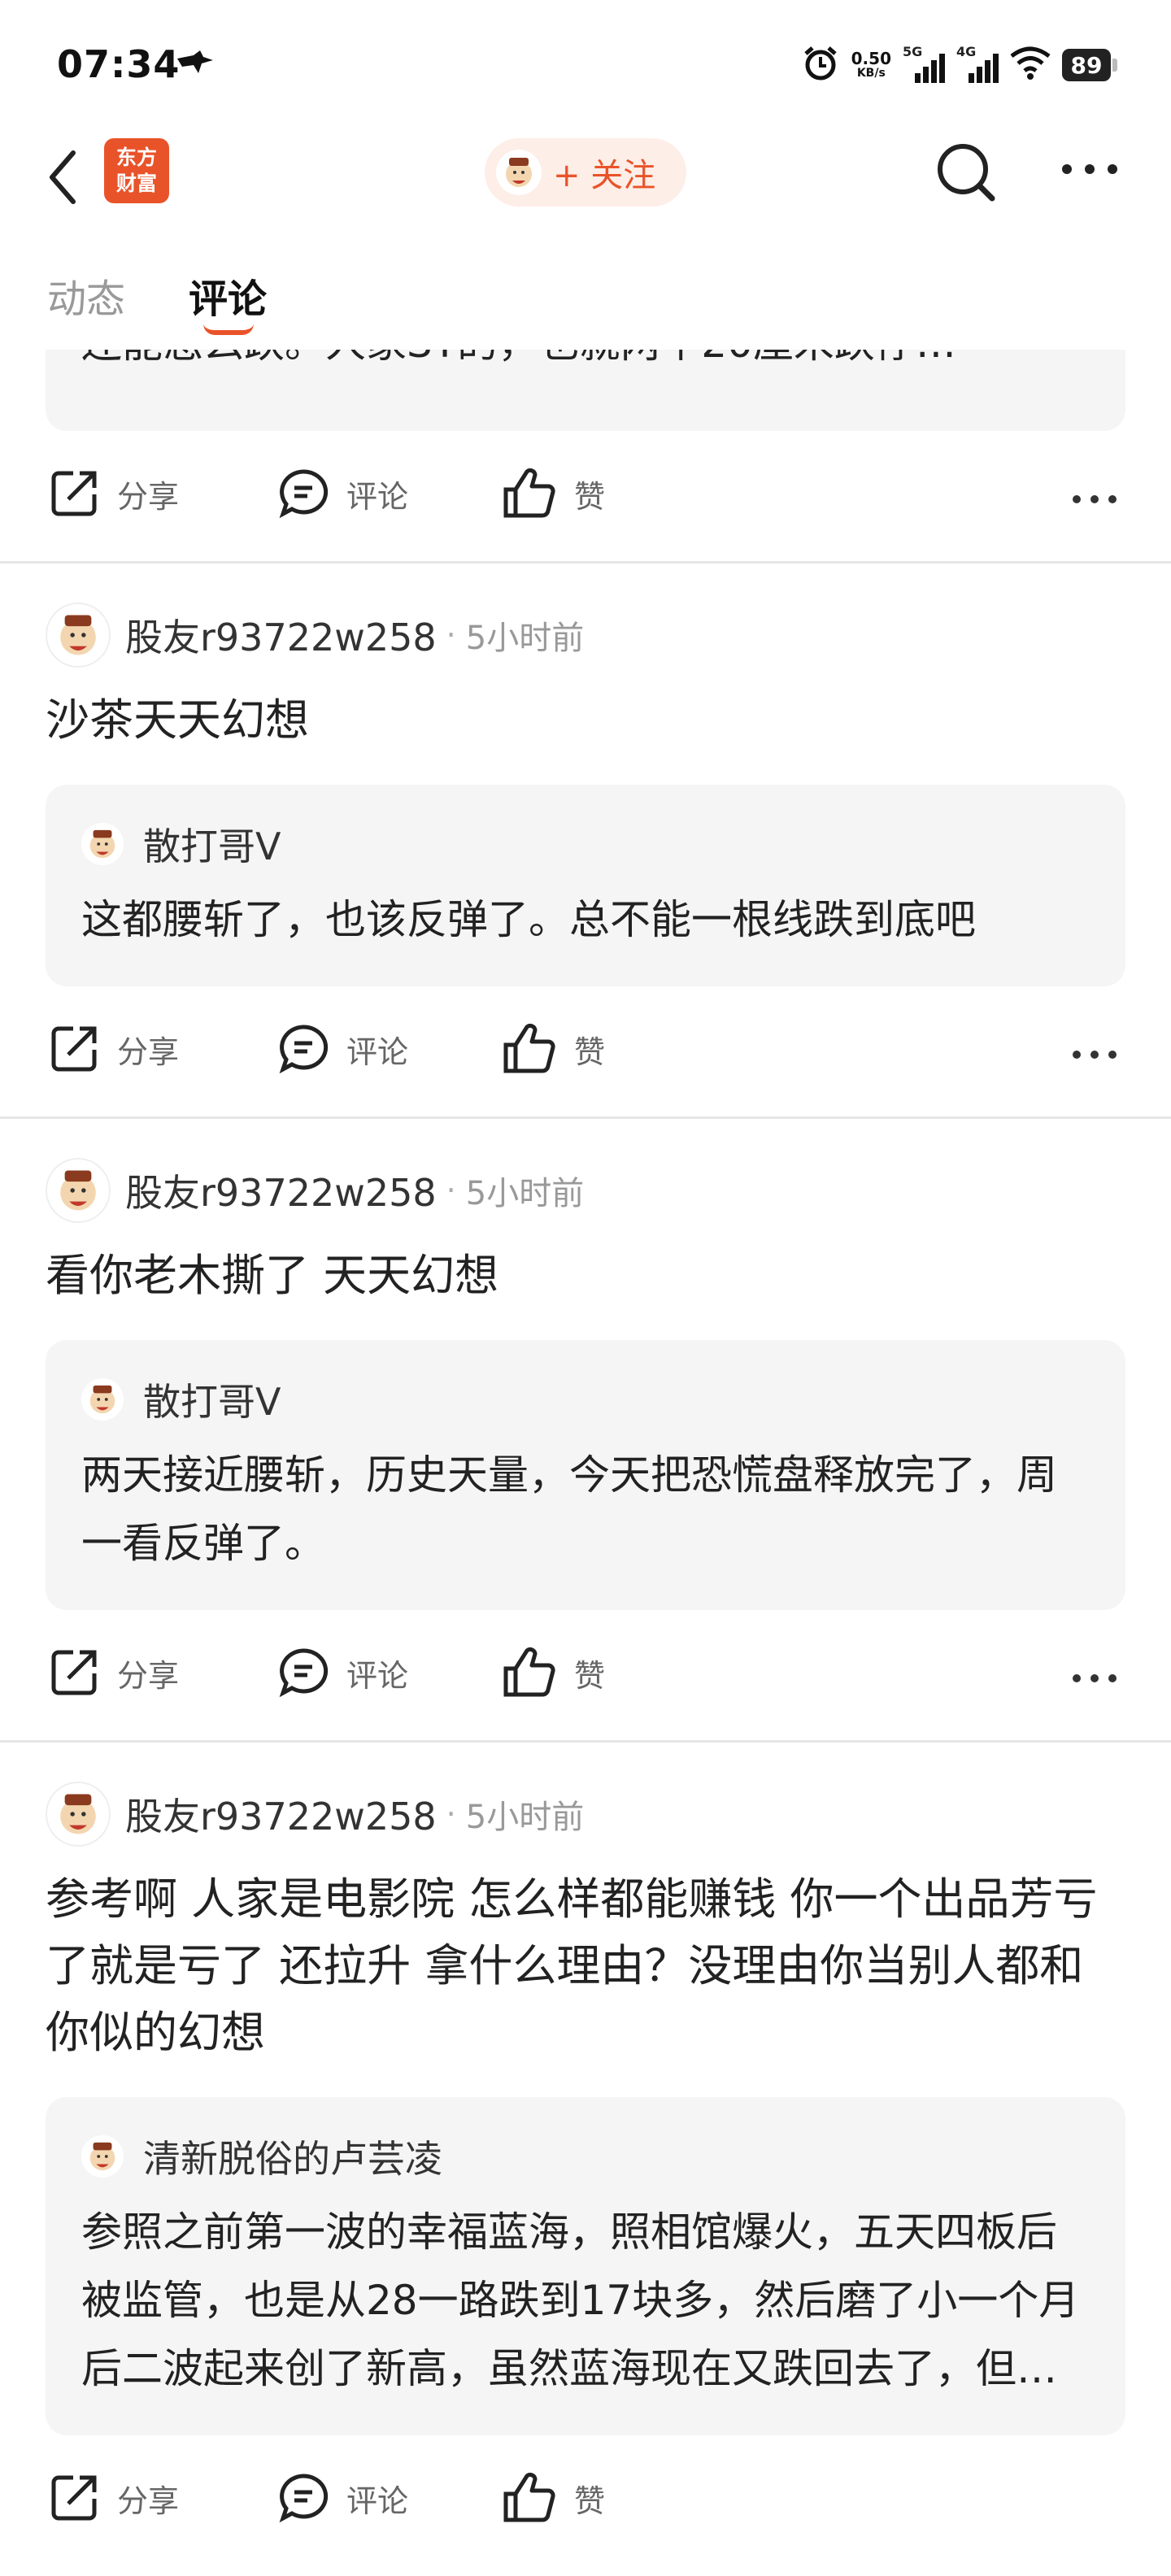  What do you see at coordinates (178, 720) in the screenshot?
I see `post-text: 沙茶天天幻想` at bounding box center [178, 720].